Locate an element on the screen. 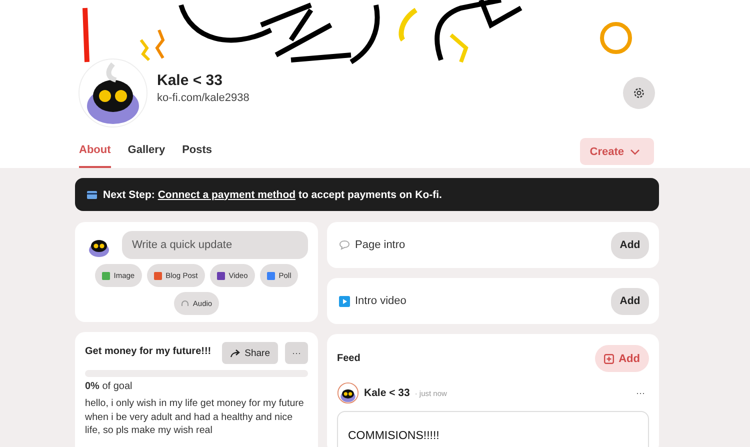 This screenshot has height=447, width=750. settings-icon is located at coordinates (639, 93).